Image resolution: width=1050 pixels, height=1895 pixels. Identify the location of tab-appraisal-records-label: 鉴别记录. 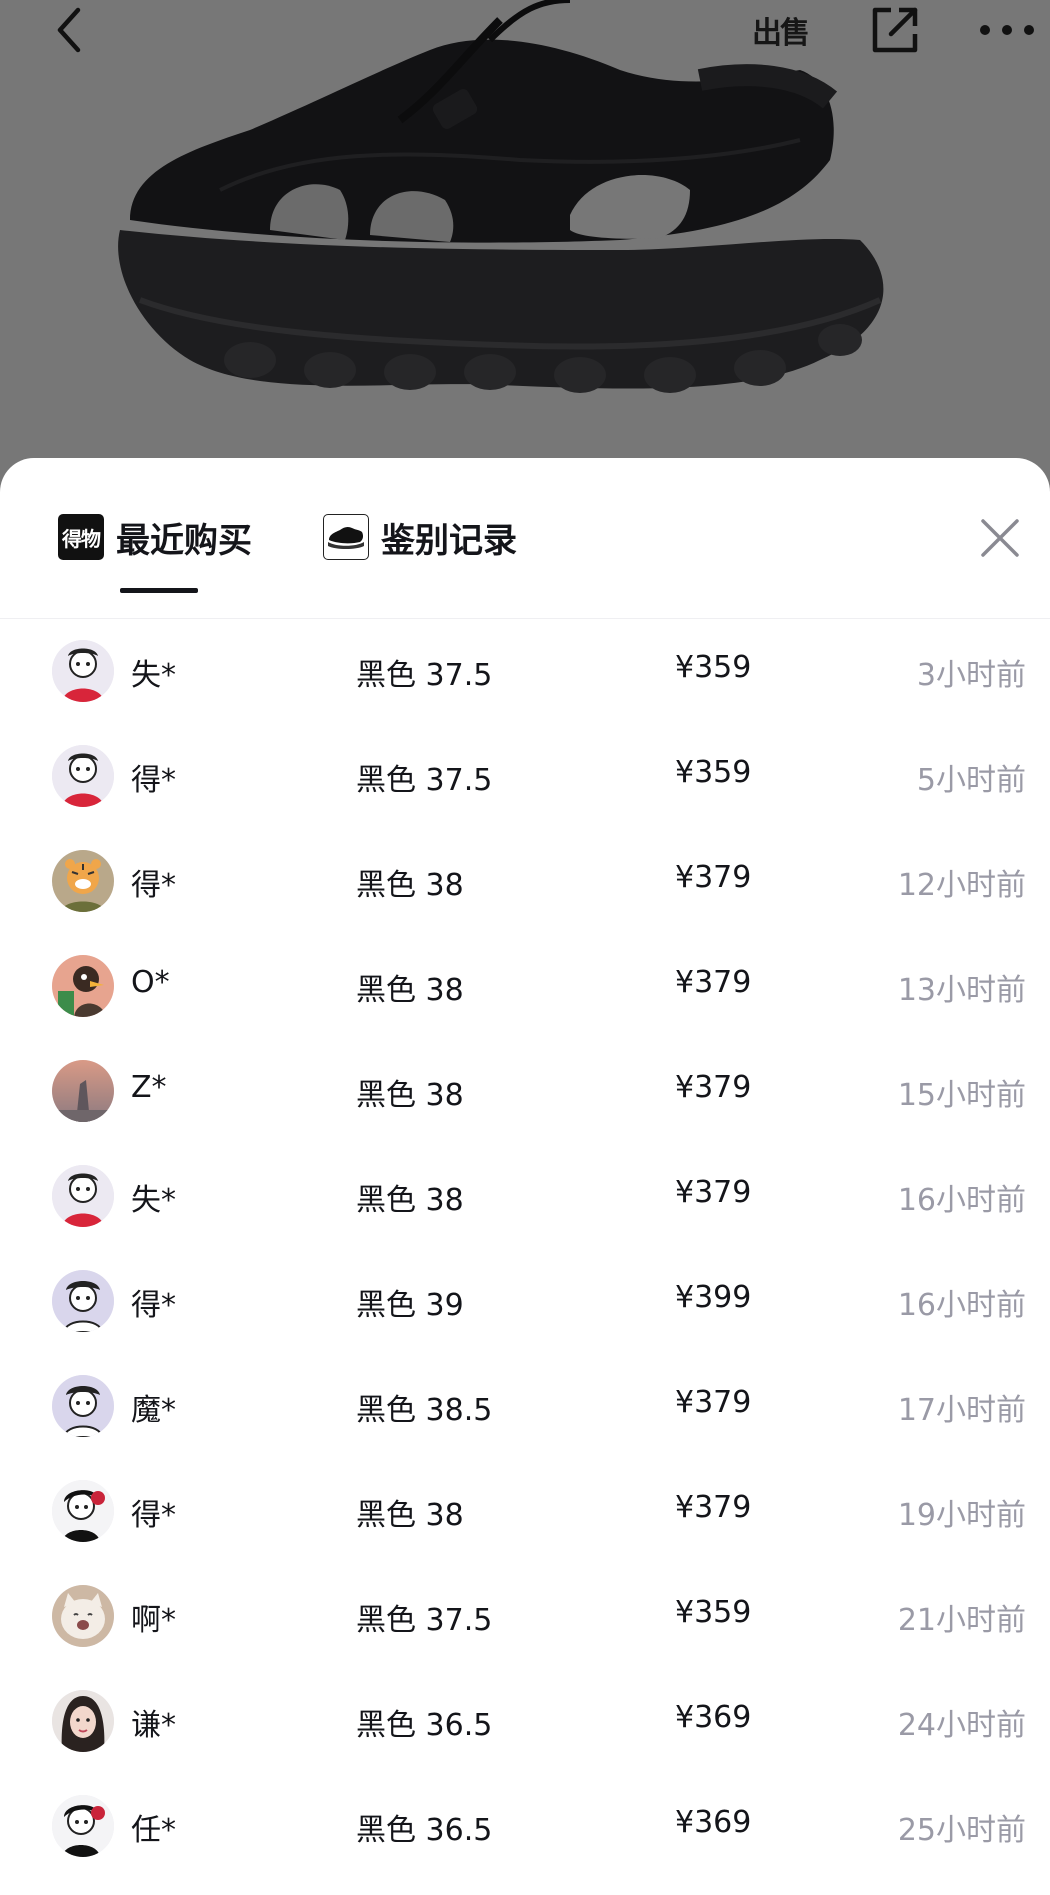
(449, 540).